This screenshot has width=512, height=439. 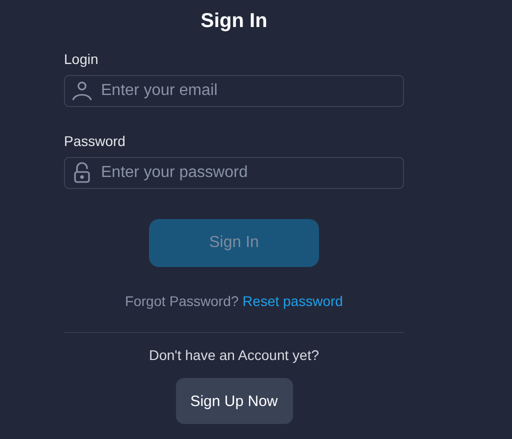 What do you see at coordinates (95, 141) in the screenshot?
I see `field-label: Password` at bounding box center [95, 141].